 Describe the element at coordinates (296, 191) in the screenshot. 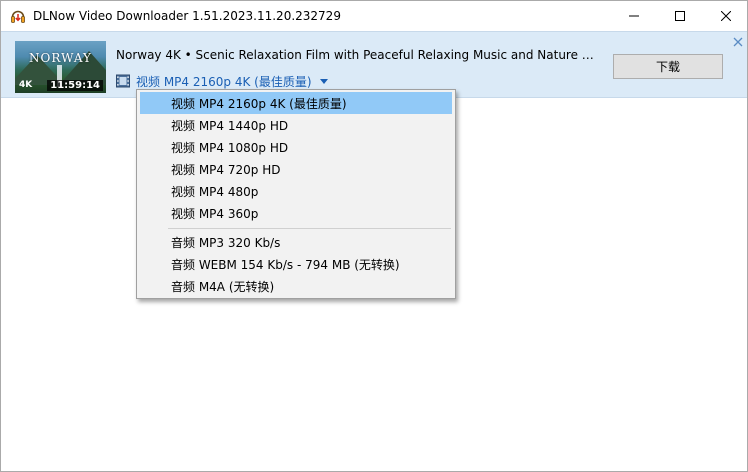

I see `menu-item-video-480p: 视频 MP4 480p` at that location.